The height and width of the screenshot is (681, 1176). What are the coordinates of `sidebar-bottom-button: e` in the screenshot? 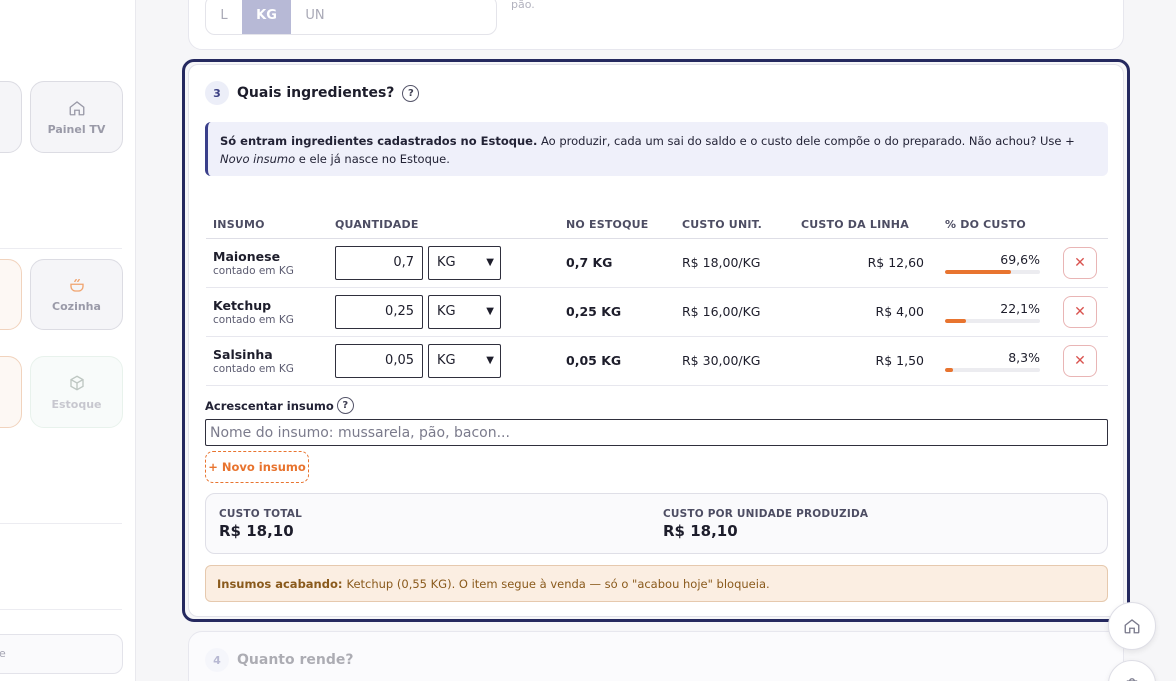 It's located at (61, 654).